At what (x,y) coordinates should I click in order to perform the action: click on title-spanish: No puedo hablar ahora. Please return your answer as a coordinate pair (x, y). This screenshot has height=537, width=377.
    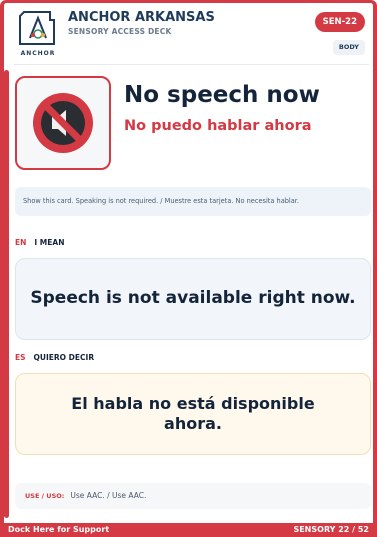
    Looking at the image, I should click on (218, 126).